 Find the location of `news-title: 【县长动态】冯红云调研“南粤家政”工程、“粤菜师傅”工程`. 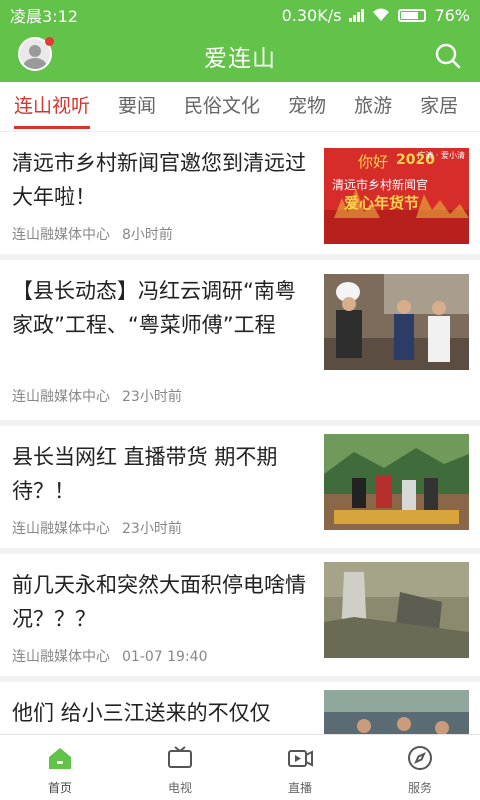

news-title: 【县长动态】冯红云调研“南粤家政”工程、“粤菜师傅”工程 is located at coordinates (154, 308).